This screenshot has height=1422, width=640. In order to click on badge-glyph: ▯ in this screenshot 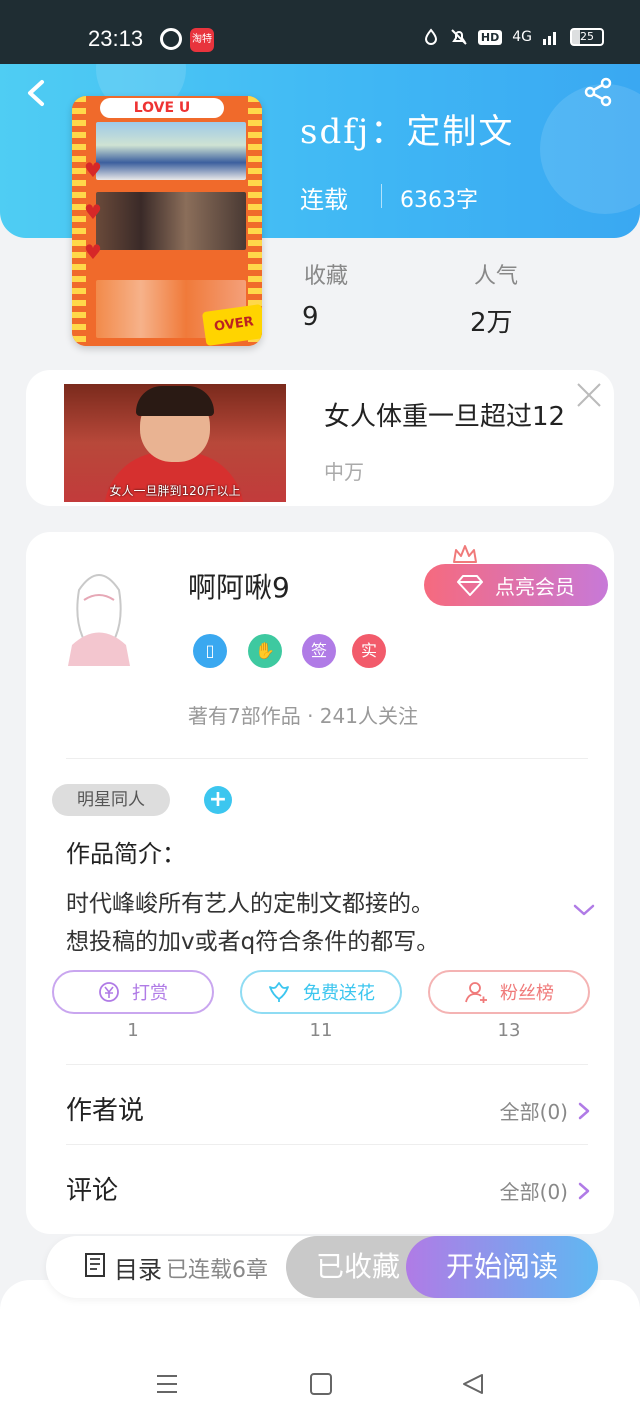, I will do `click(210, 650)`.